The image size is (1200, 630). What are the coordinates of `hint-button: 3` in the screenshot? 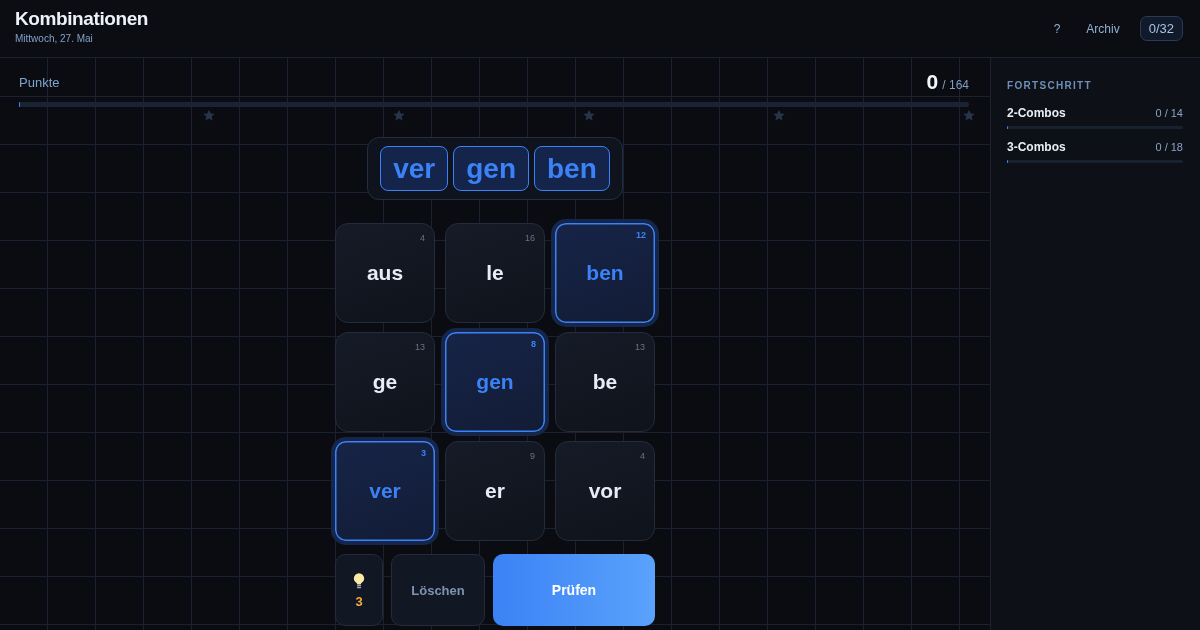 It's located at (359, 590).